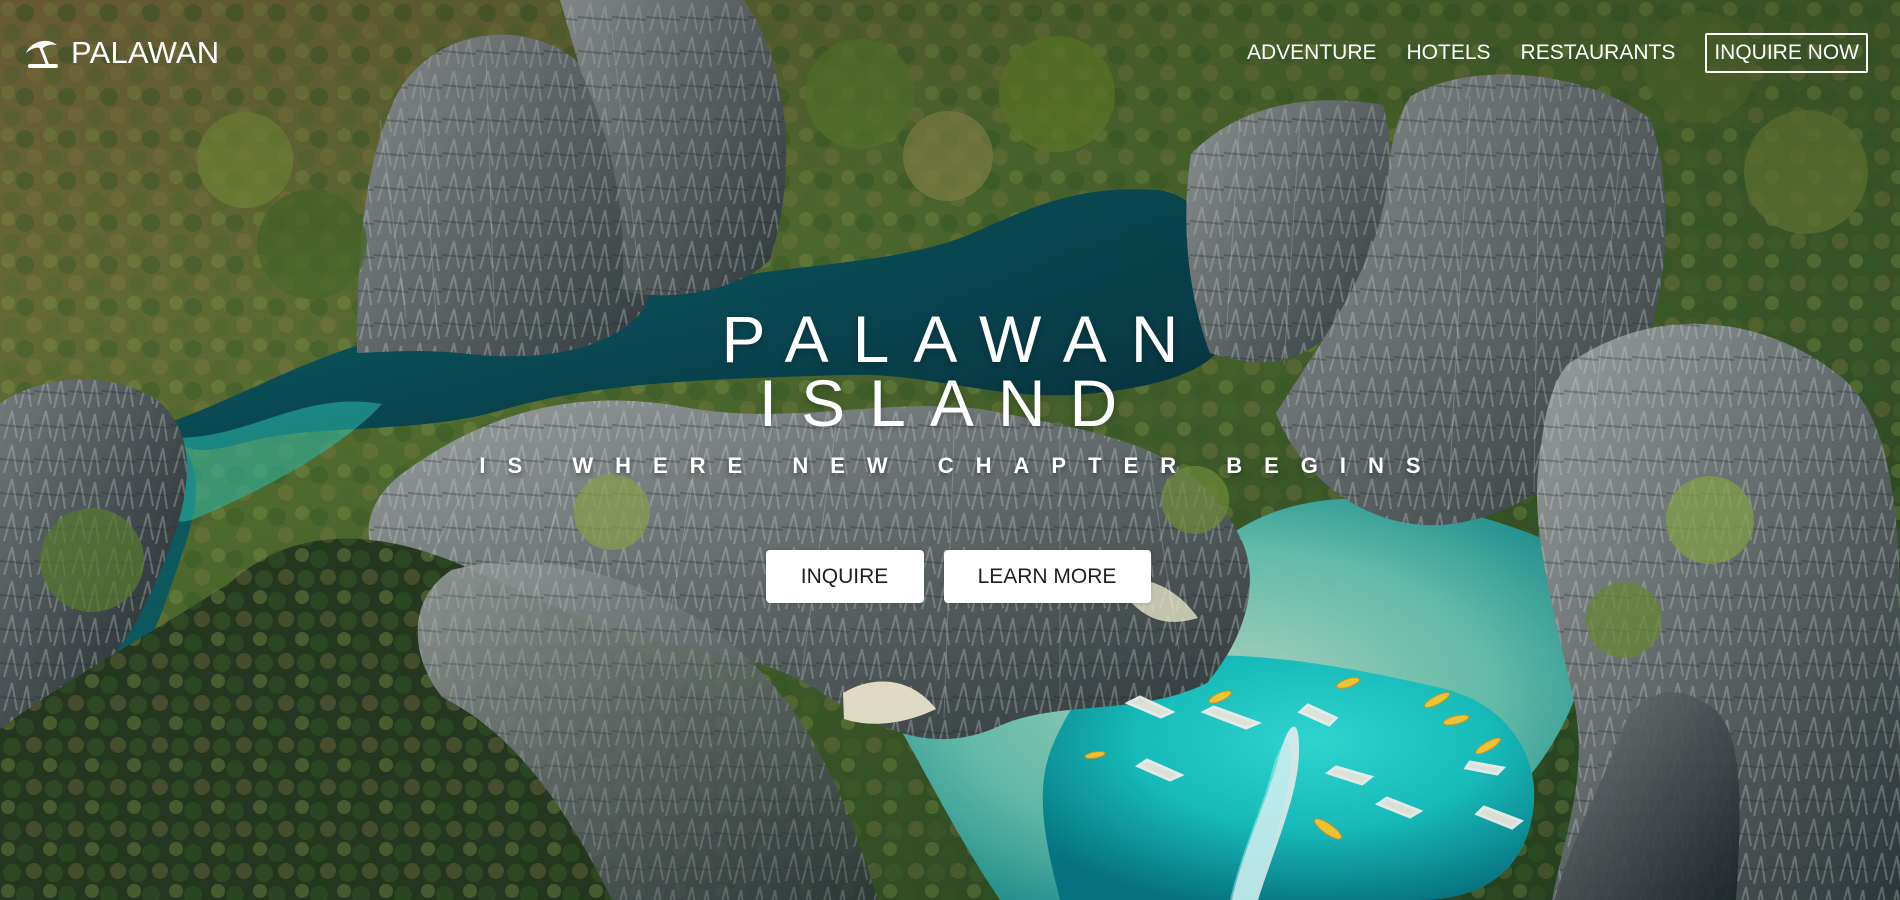  I want to click on learn-more-button: LEARN MORE, so click(1047, 576).